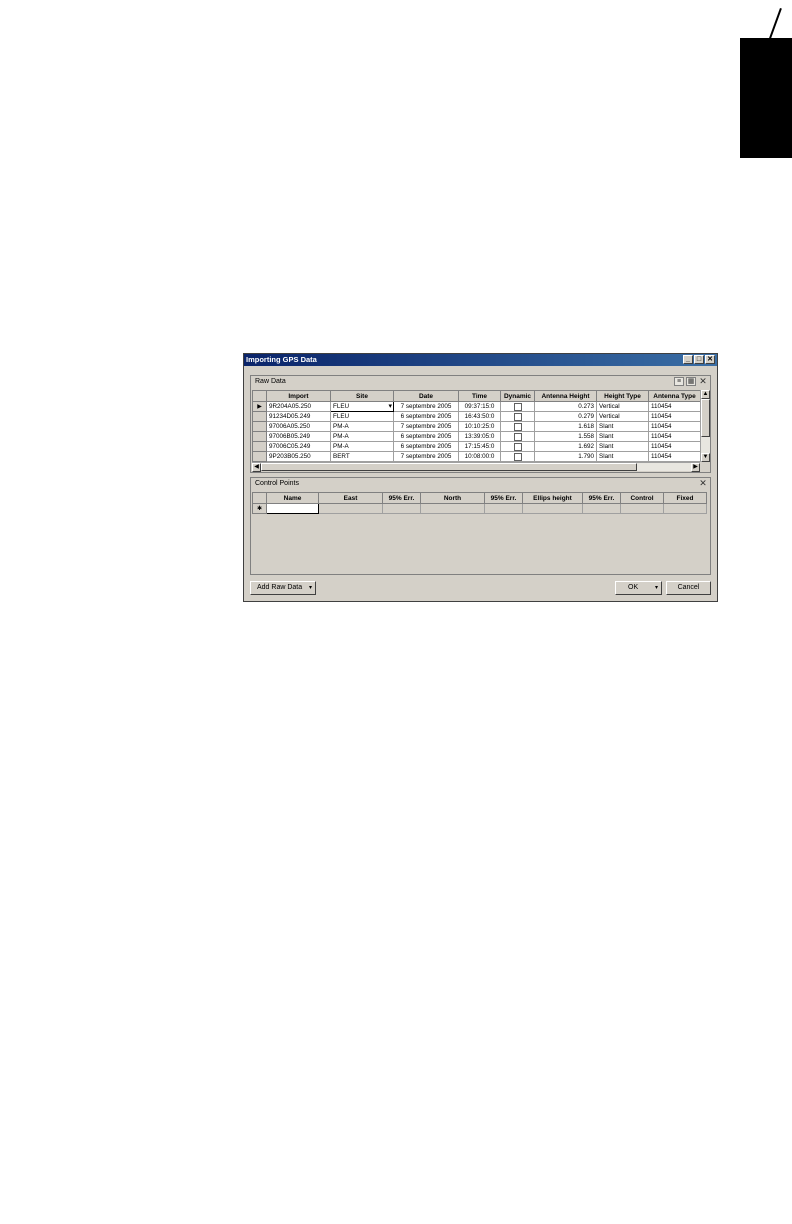 Image resolution: width=792 pixels, height=1224 pixels. I want to click on cell-import: 91234D05.249, so click(298, 416).